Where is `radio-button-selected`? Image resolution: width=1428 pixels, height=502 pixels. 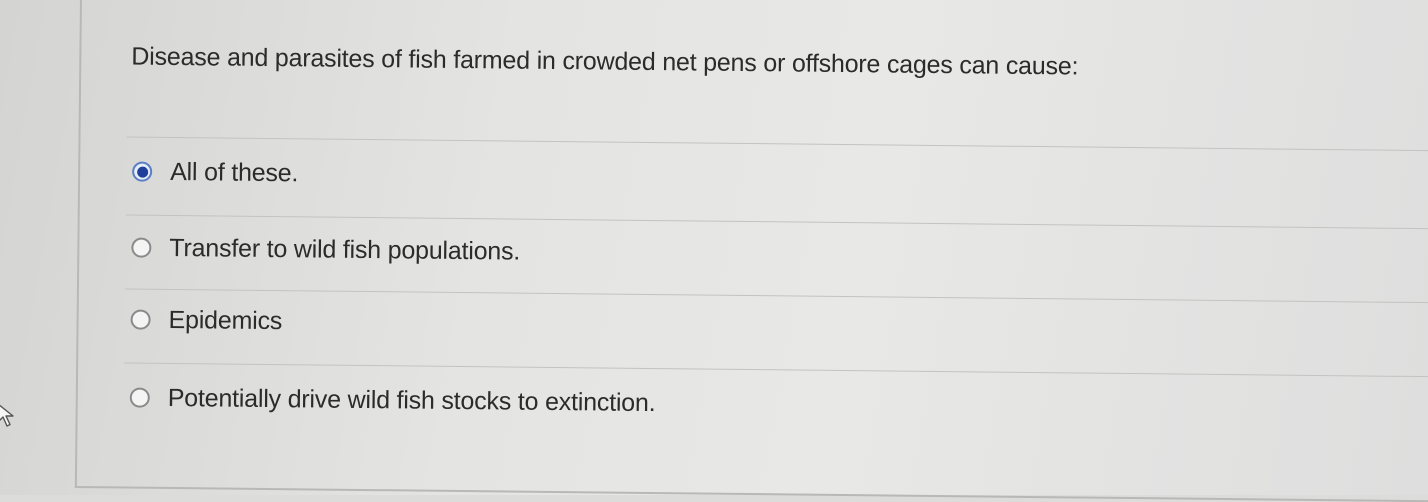 radio-button-selected is located at coordinates (142, 171).